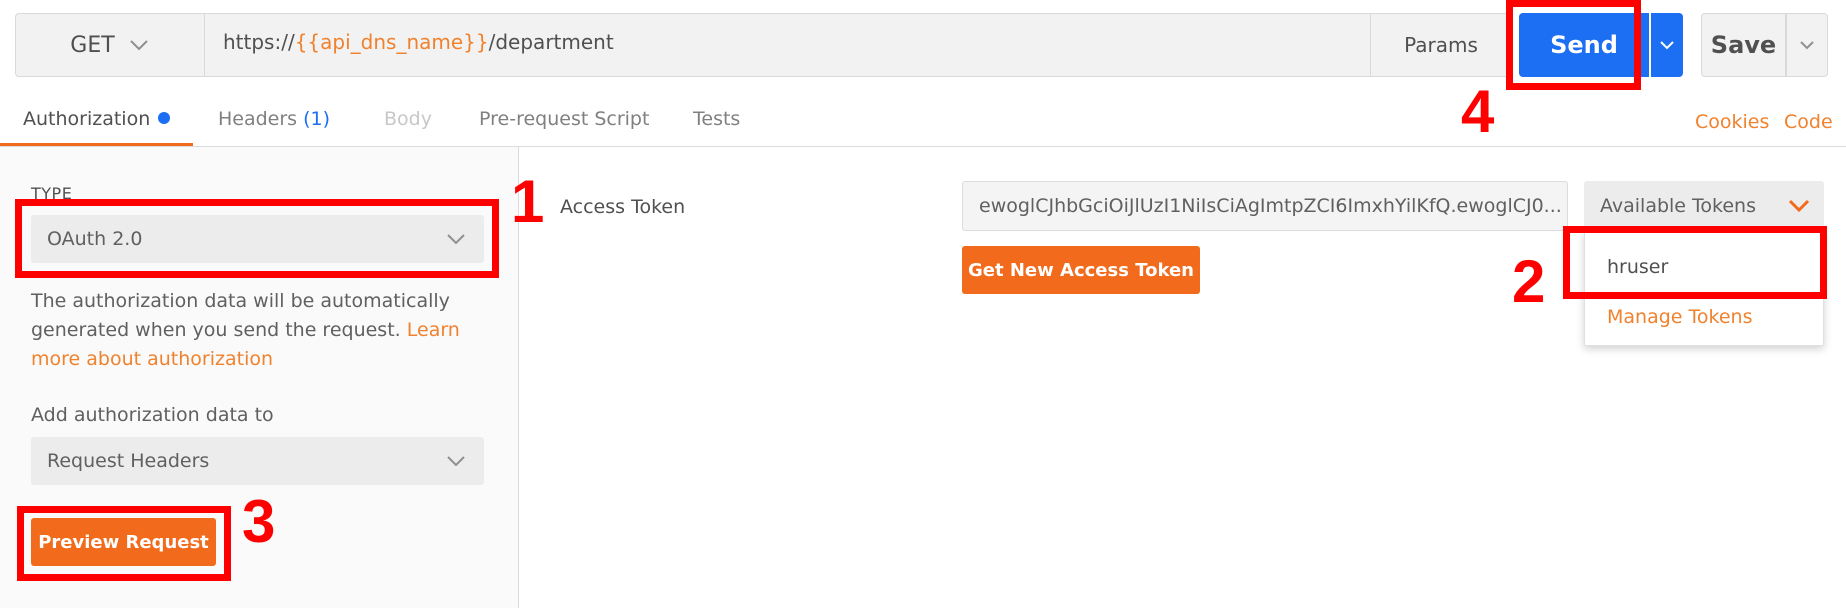 This screenshot has width=1846, height=608. Describe the element at coordinates (87, 119) in the screenshot. I see `tab-label: Authorization` at that location.